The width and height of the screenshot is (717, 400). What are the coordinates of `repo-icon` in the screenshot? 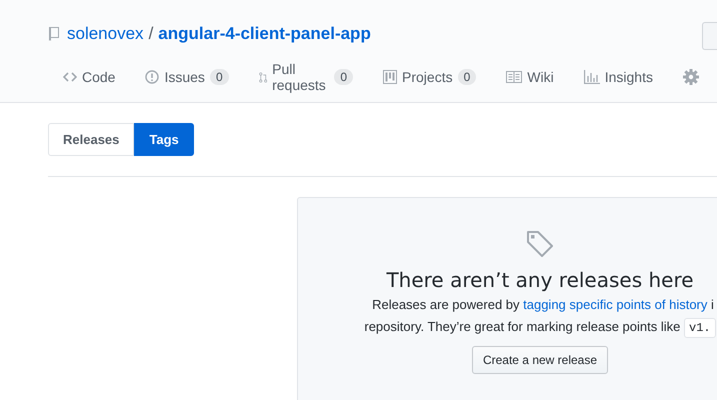 It's located at (54, 34).